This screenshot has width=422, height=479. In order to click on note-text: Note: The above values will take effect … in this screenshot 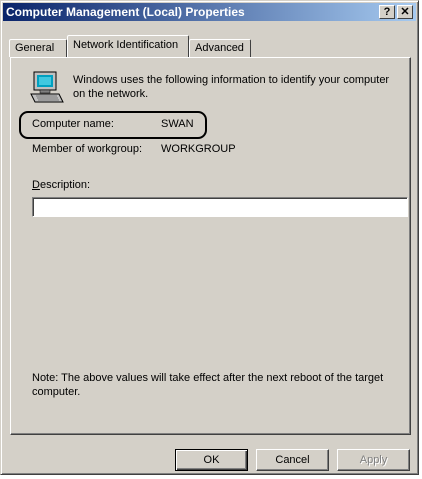, I will do `click(208, 385)`.